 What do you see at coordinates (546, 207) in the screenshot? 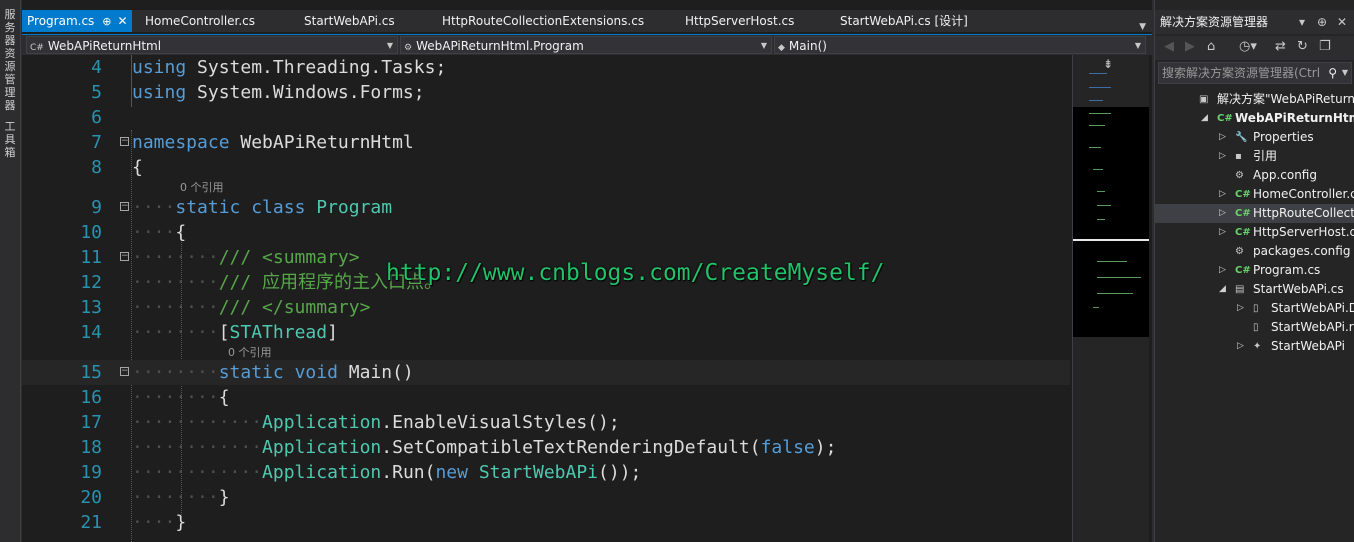
I see `code-line: 9 − ····static class Program` at bounding box center [546, 207].